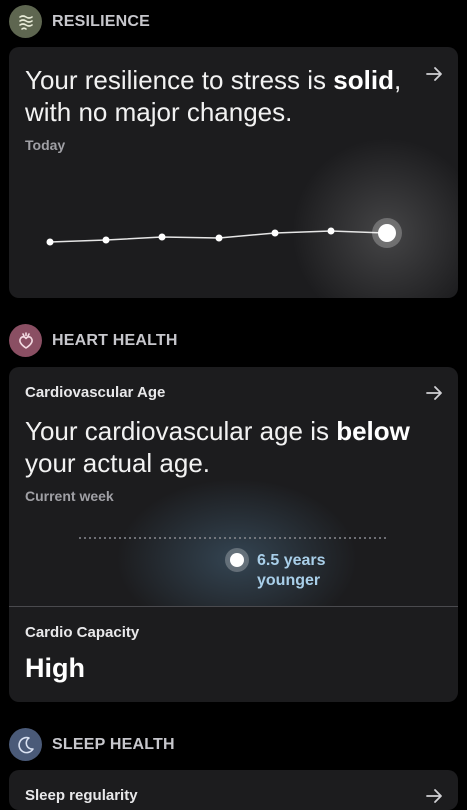 The image size is (467, 810). I want to click on heart-section-header: HEART HEALTH, so click(93, 340).